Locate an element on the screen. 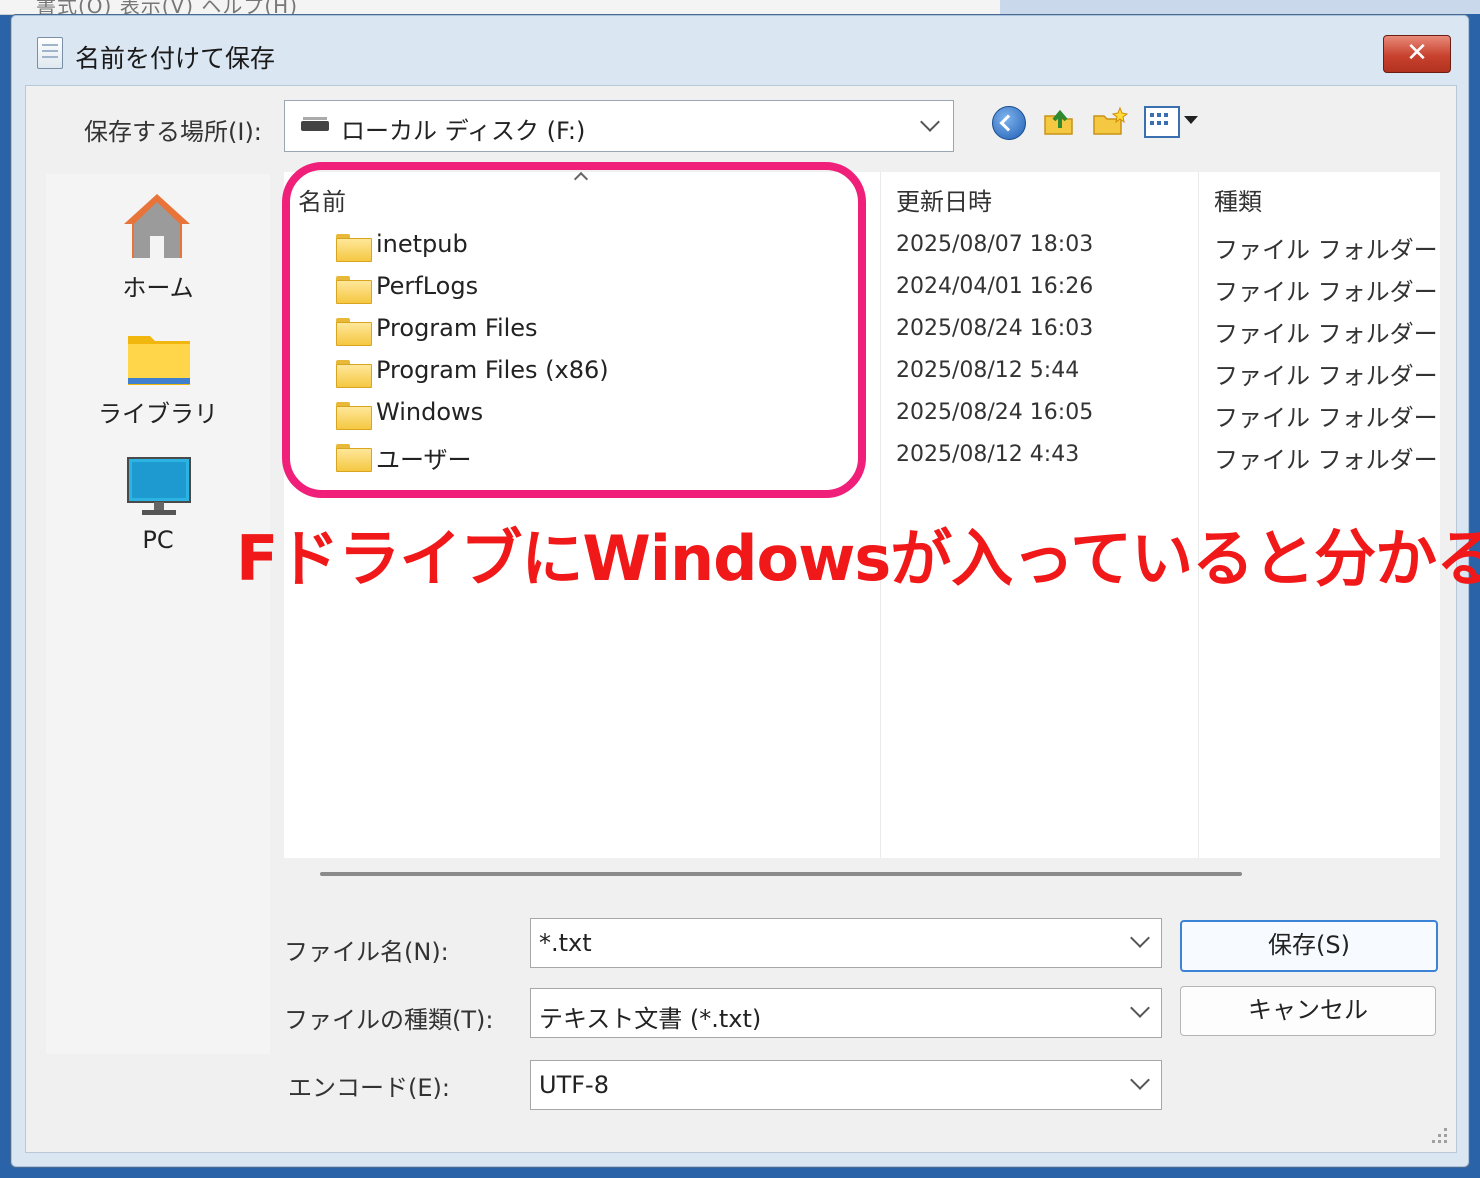 This screenshot has width=1480, height=1178. pc-icon is located at coordinates (159, 486).